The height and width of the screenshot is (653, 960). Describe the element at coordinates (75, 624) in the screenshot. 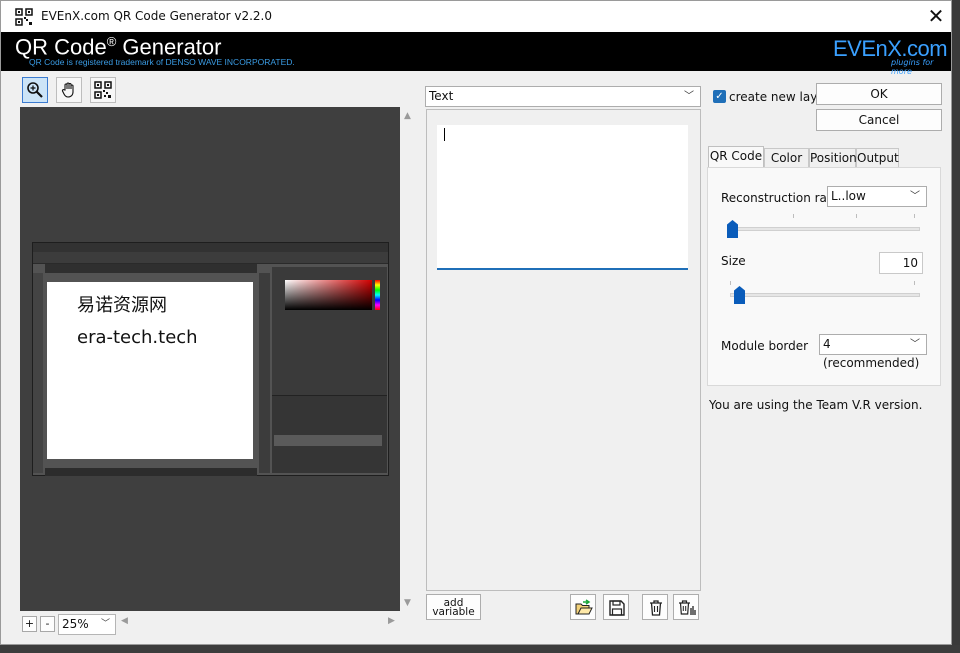

I see `zoom-value: 25%` at that location.